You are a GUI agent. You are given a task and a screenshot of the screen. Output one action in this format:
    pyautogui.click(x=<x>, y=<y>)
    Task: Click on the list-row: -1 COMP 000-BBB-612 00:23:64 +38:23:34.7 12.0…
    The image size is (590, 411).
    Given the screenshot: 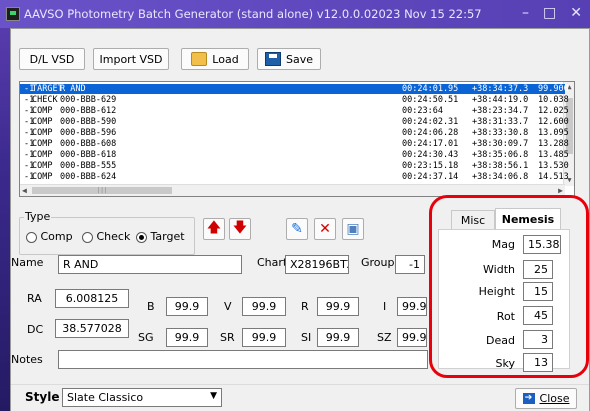 What is the action you would take?
    pyautogui.click(x=294, y=111)
    